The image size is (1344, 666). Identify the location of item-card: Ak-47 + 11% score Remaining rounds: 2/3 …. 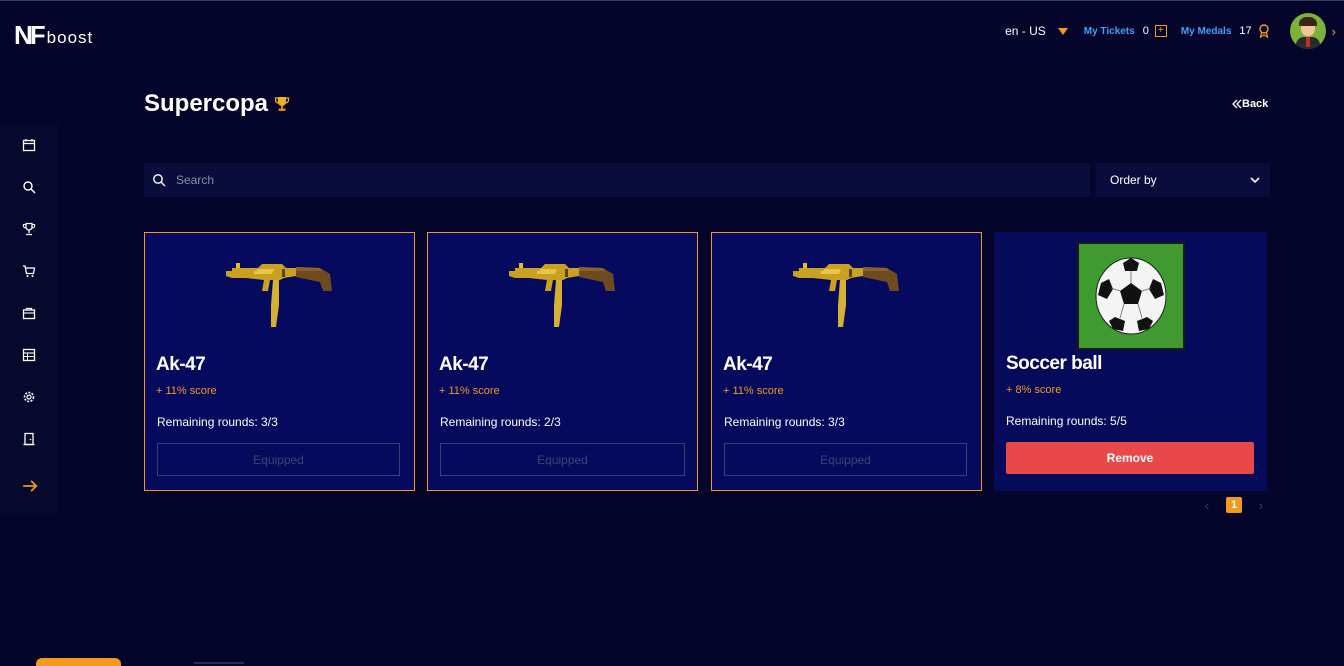
(562, 361).